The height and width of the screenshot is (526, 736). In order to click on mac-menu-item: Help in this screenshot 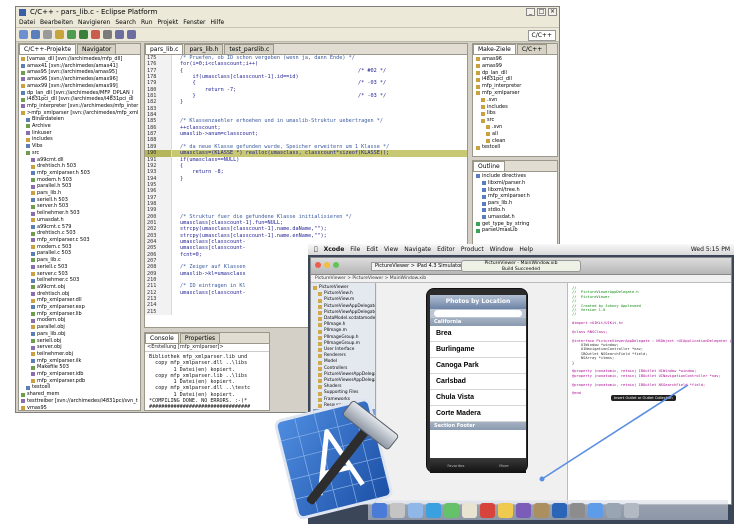, I will do `click(526, 249)`.